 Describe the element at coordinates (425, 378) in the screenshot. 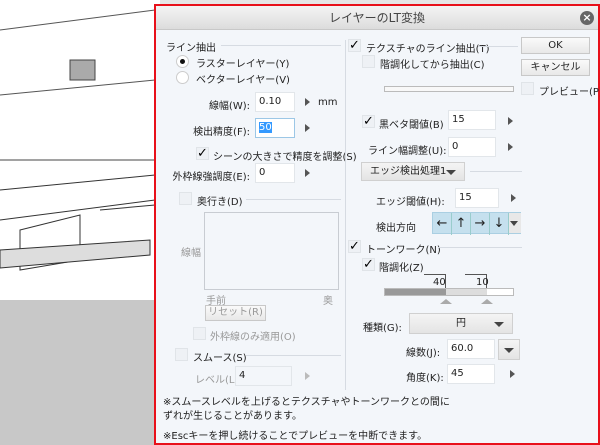

I see `angle-label: 角度(K):` at that location.